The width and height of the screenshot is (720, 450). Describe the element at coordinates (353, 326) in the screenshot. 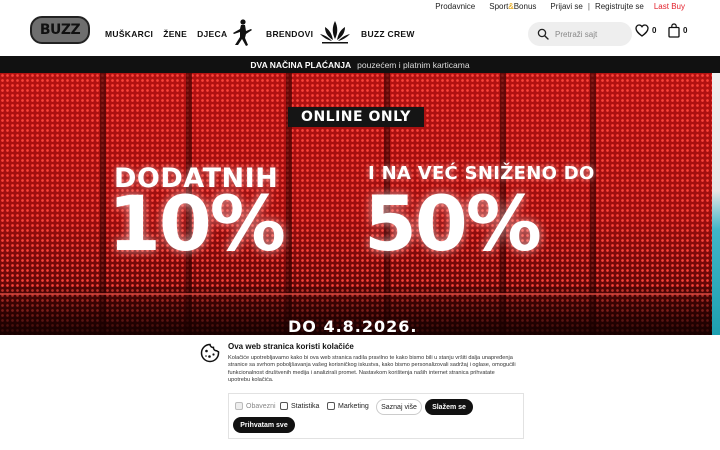

I see `hero-date: DO 4.8.2026.` at that location.